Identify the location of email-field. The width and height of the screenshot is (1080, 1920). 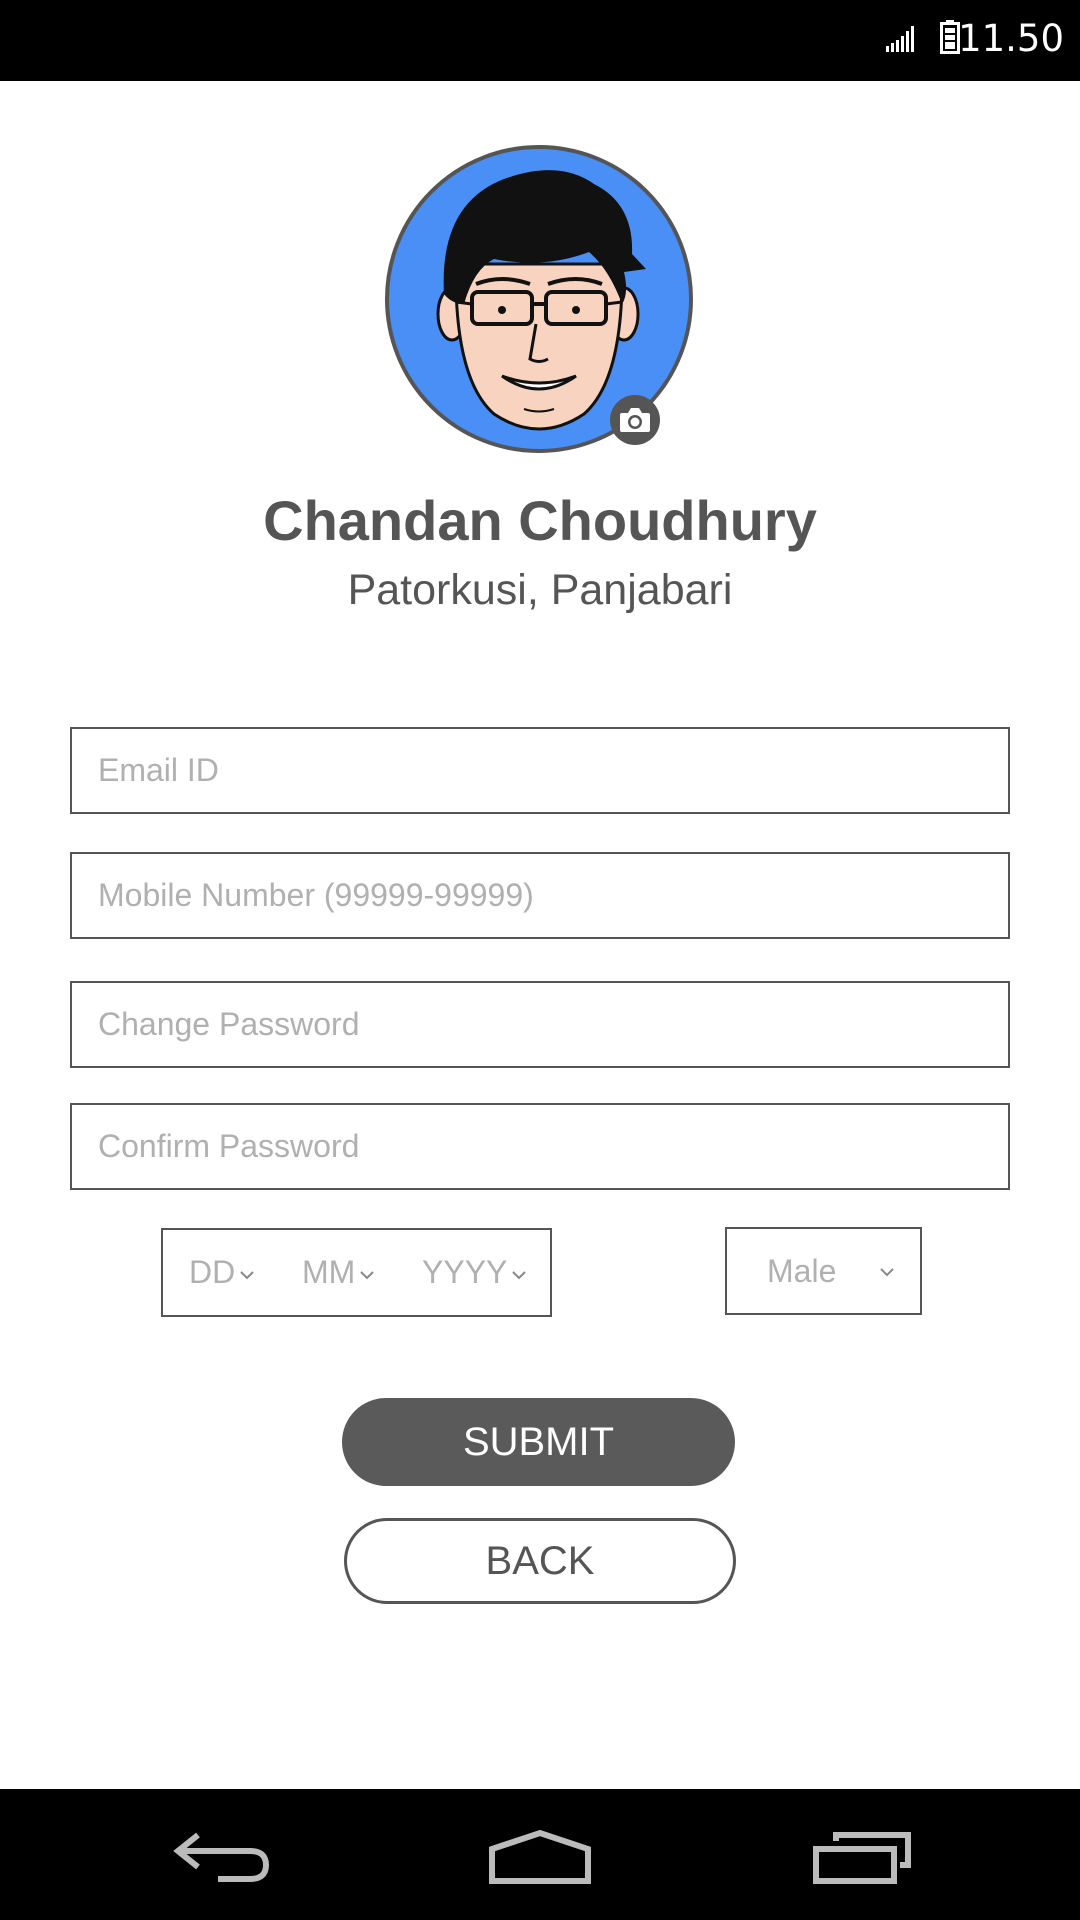
(540, 770).